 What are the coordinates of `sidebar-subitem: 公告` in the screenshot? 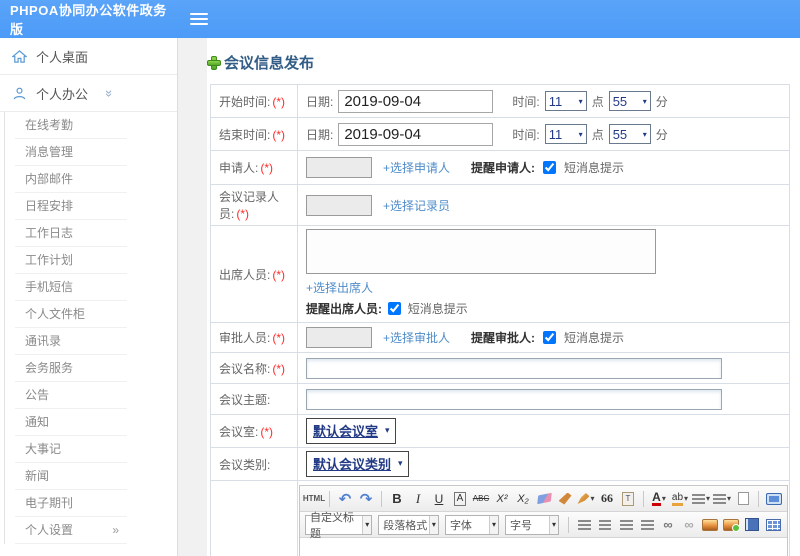 It's located at (71, 395).